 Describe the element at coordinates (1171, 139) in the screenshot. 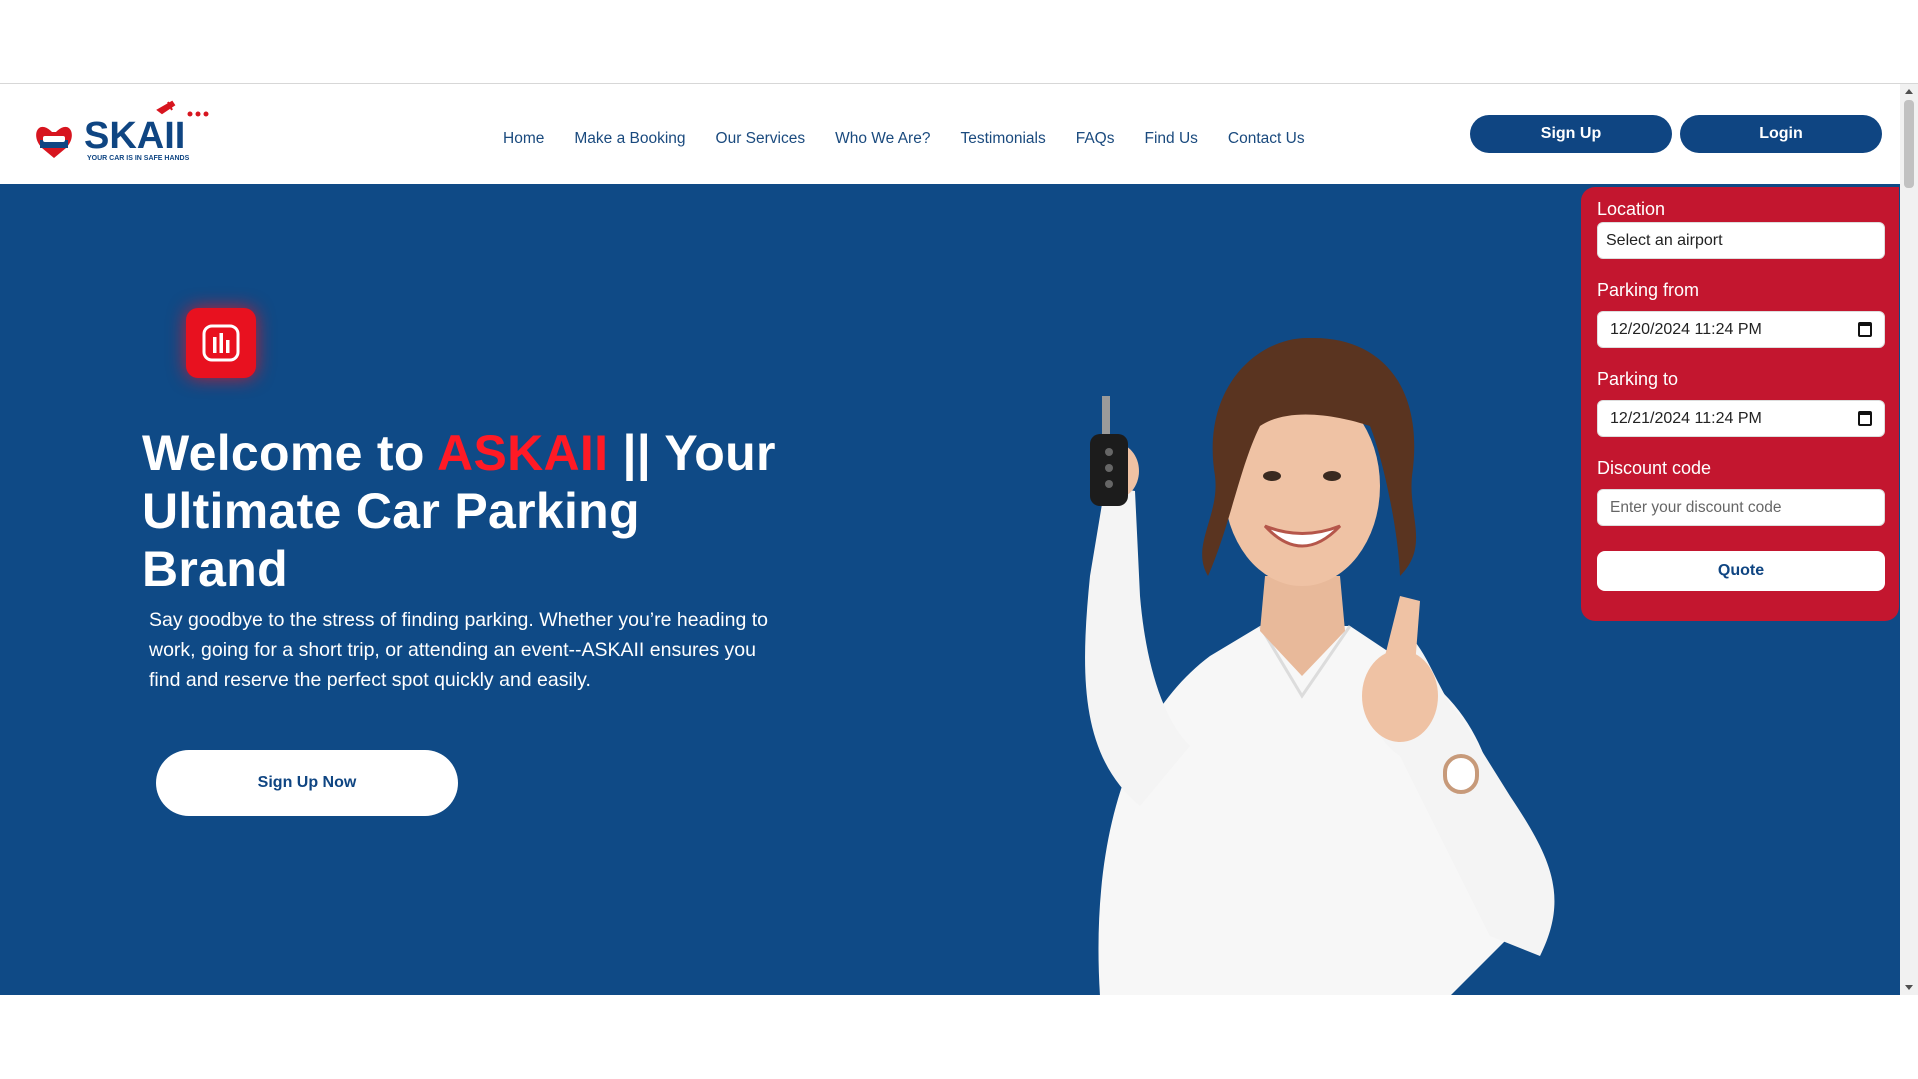

I see `nav-find-us: Find Us` at that location.